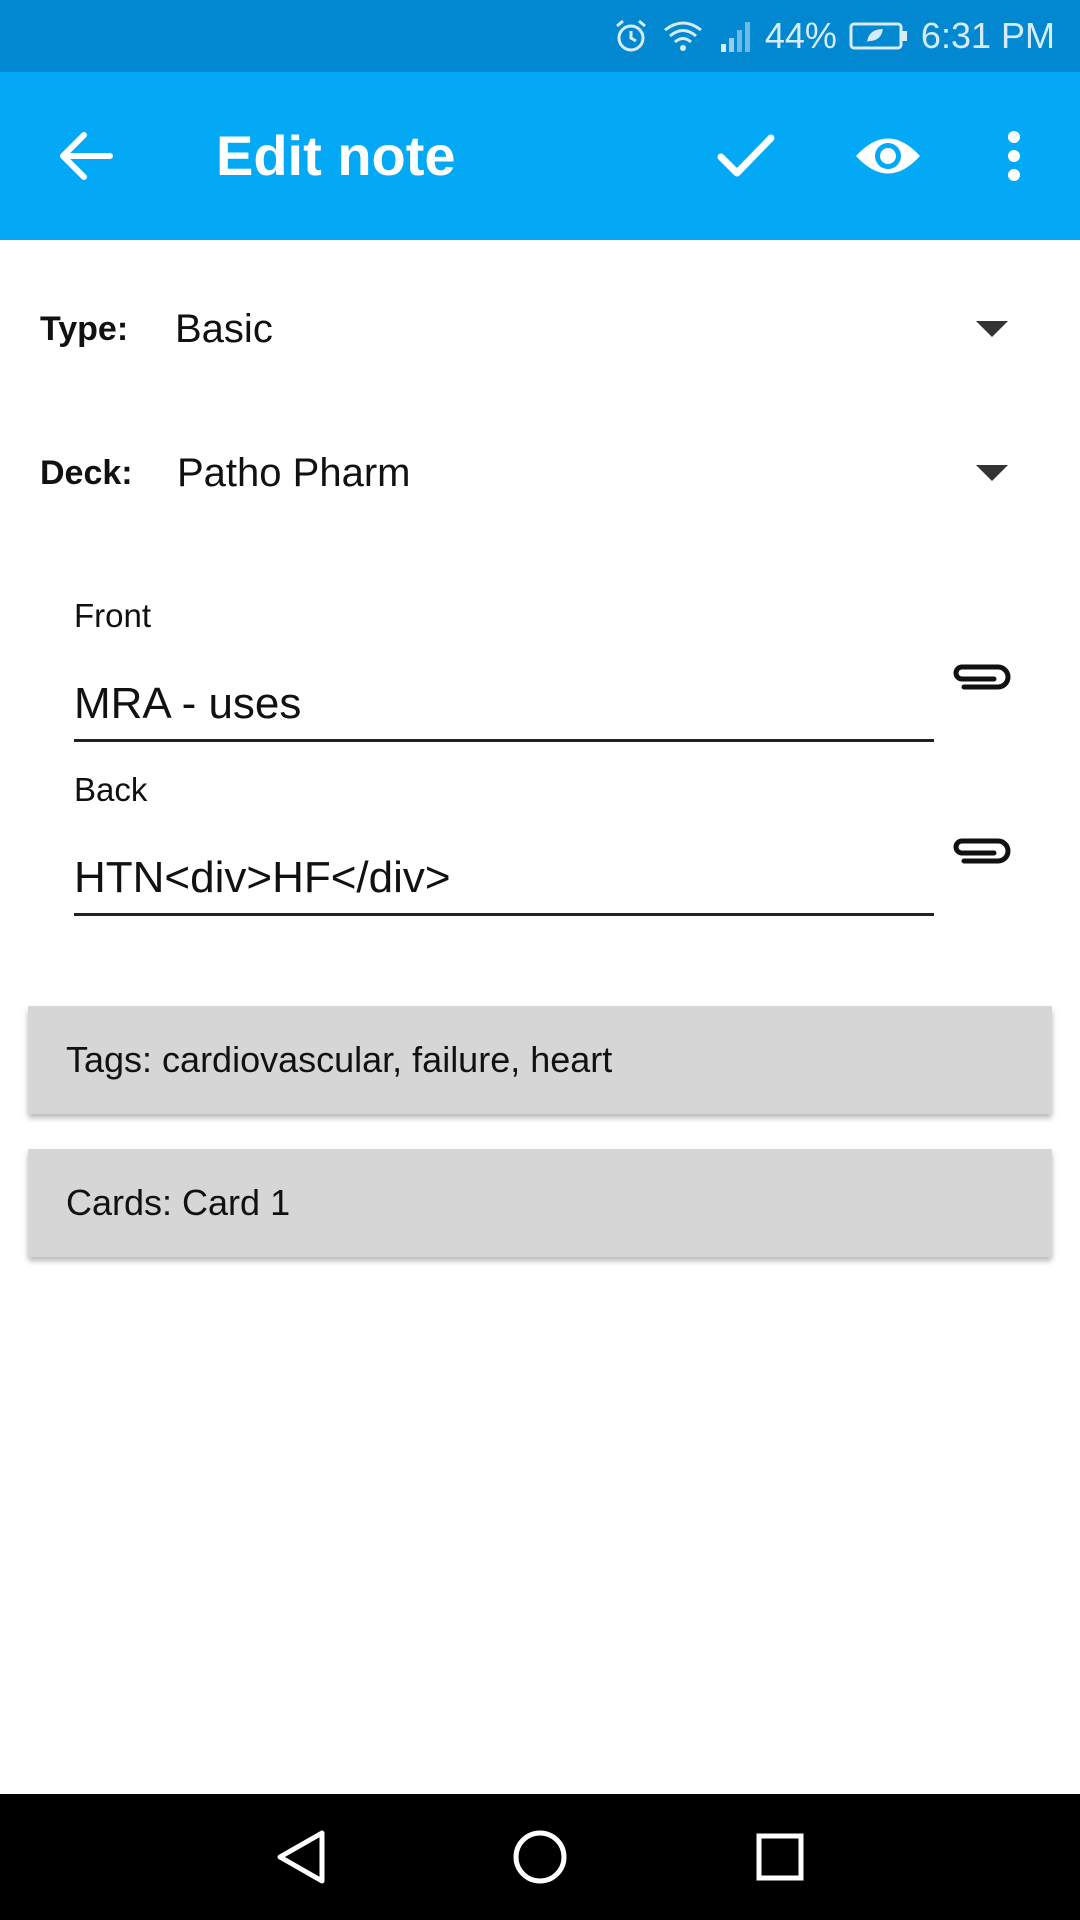 This screenshot has width=1080, height=1920. I want to click on back-arrow-icon, so click(86, 156).